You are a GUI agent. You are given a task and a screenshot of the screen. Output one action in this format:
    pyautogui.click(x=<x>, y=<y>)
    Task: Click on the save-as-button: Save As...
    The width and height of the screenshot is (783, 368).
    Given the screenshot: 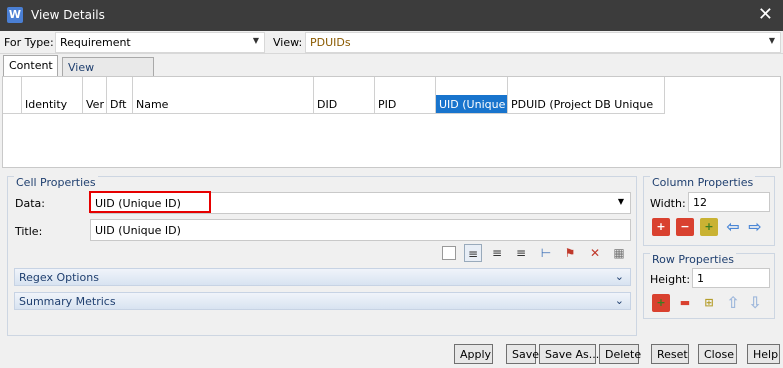 What is the action you would take?
    pyautogui.click(x=569, y=354)
    